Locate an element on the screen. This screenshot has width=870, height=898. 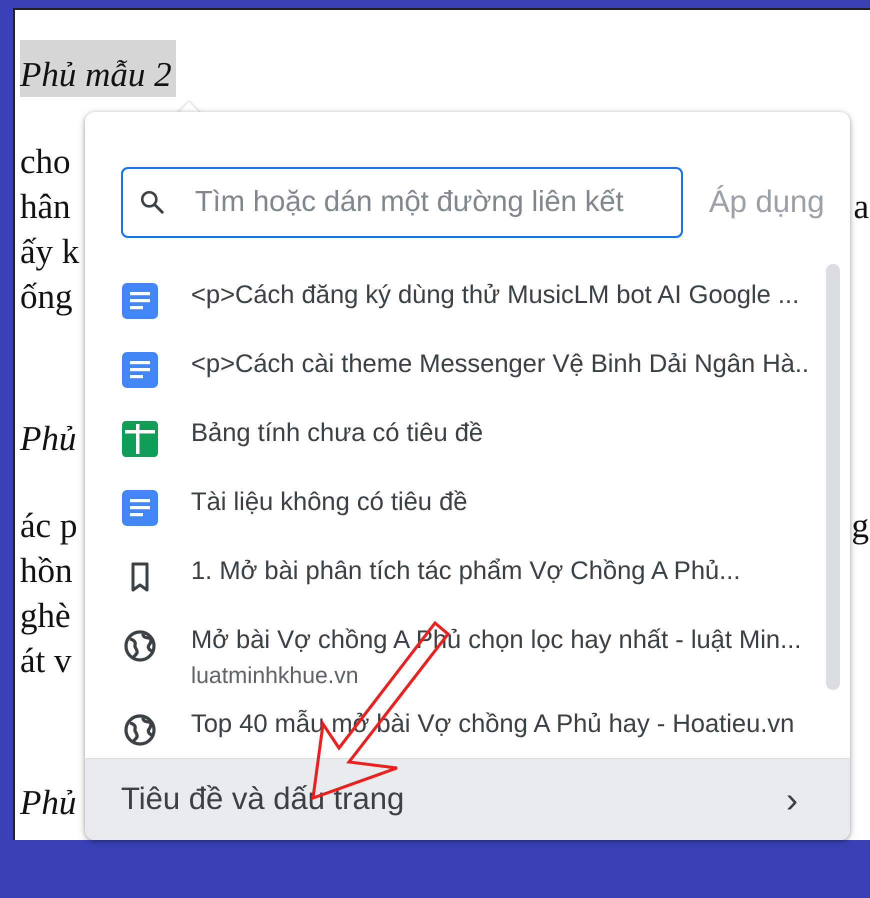
suggestion-title: Tài liệu không có tiêu đề is located at coordinates (329, 502).